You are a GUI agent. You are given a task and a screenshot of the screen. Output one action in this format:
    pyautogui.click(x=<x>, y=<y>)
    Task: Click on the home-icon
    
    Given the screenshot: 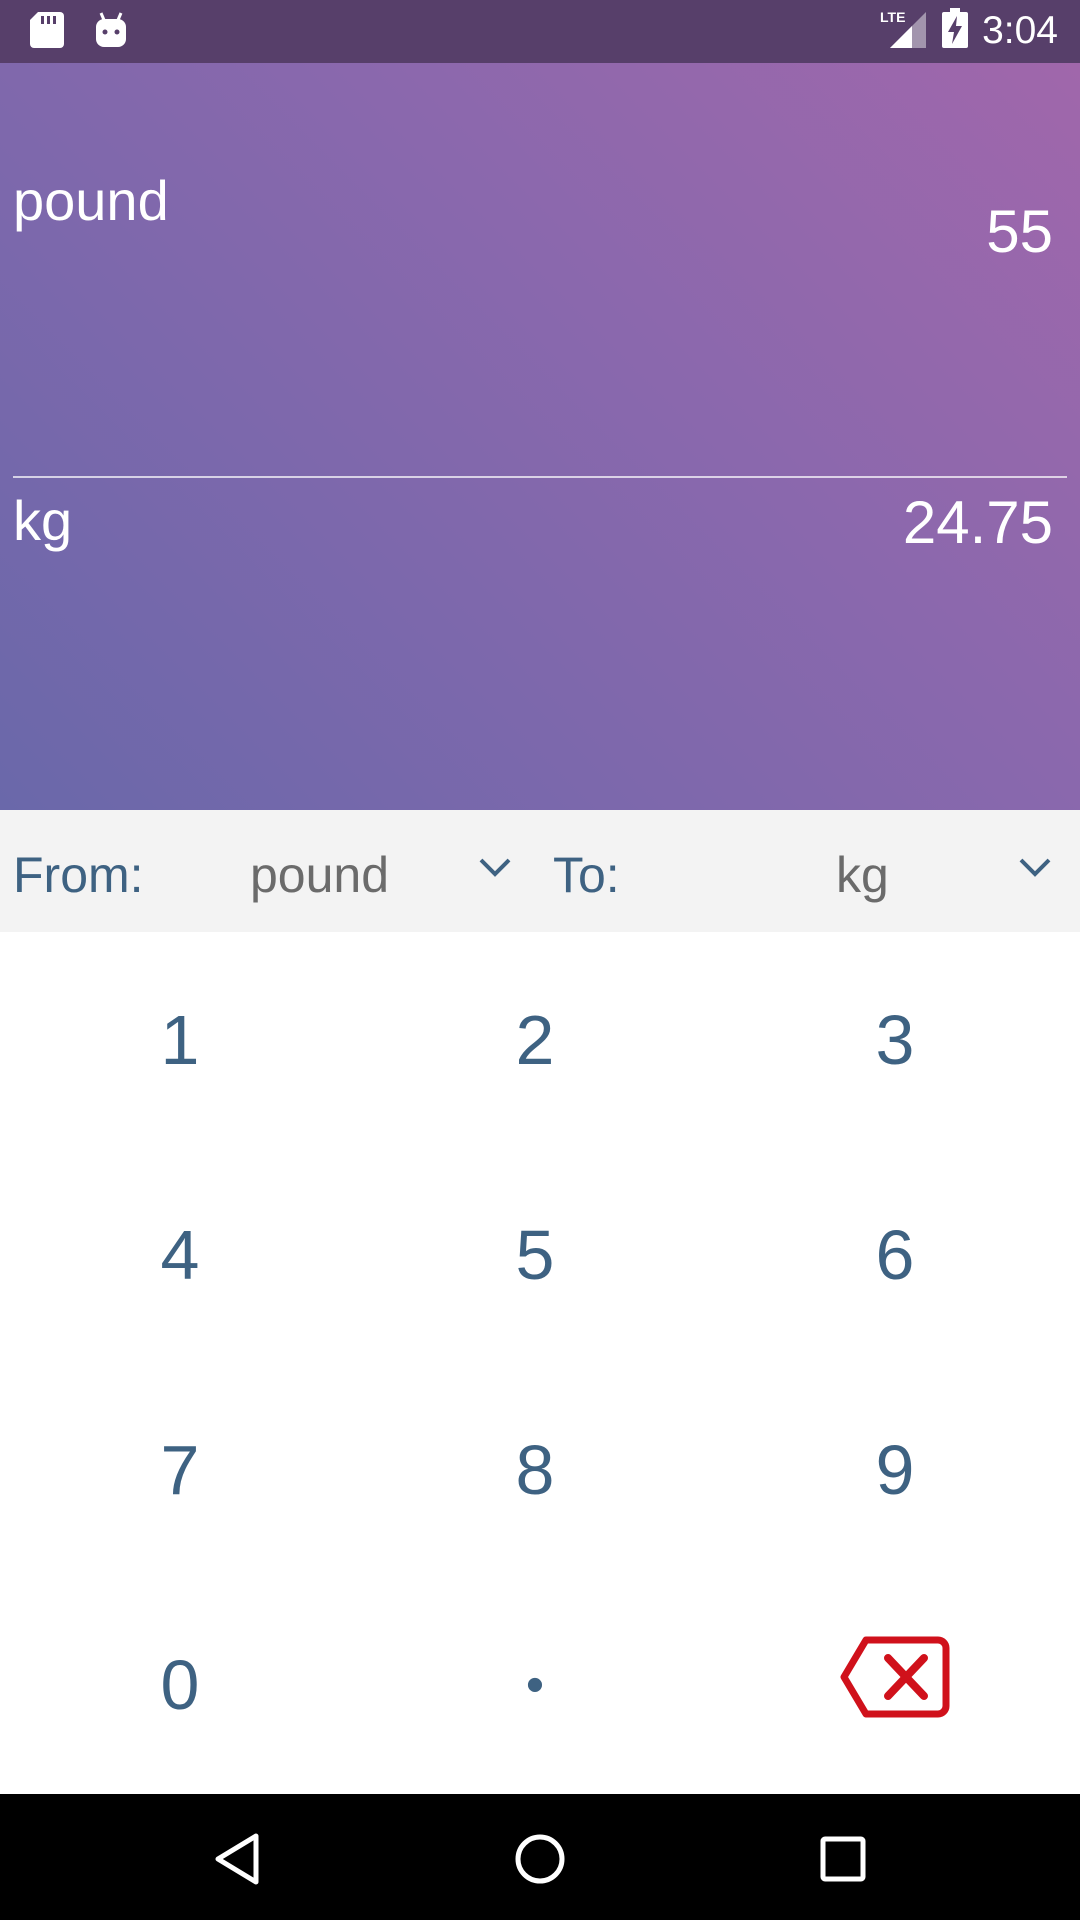 What is the action you would take?
    pyautogui.click(x=540, y=1859)
    